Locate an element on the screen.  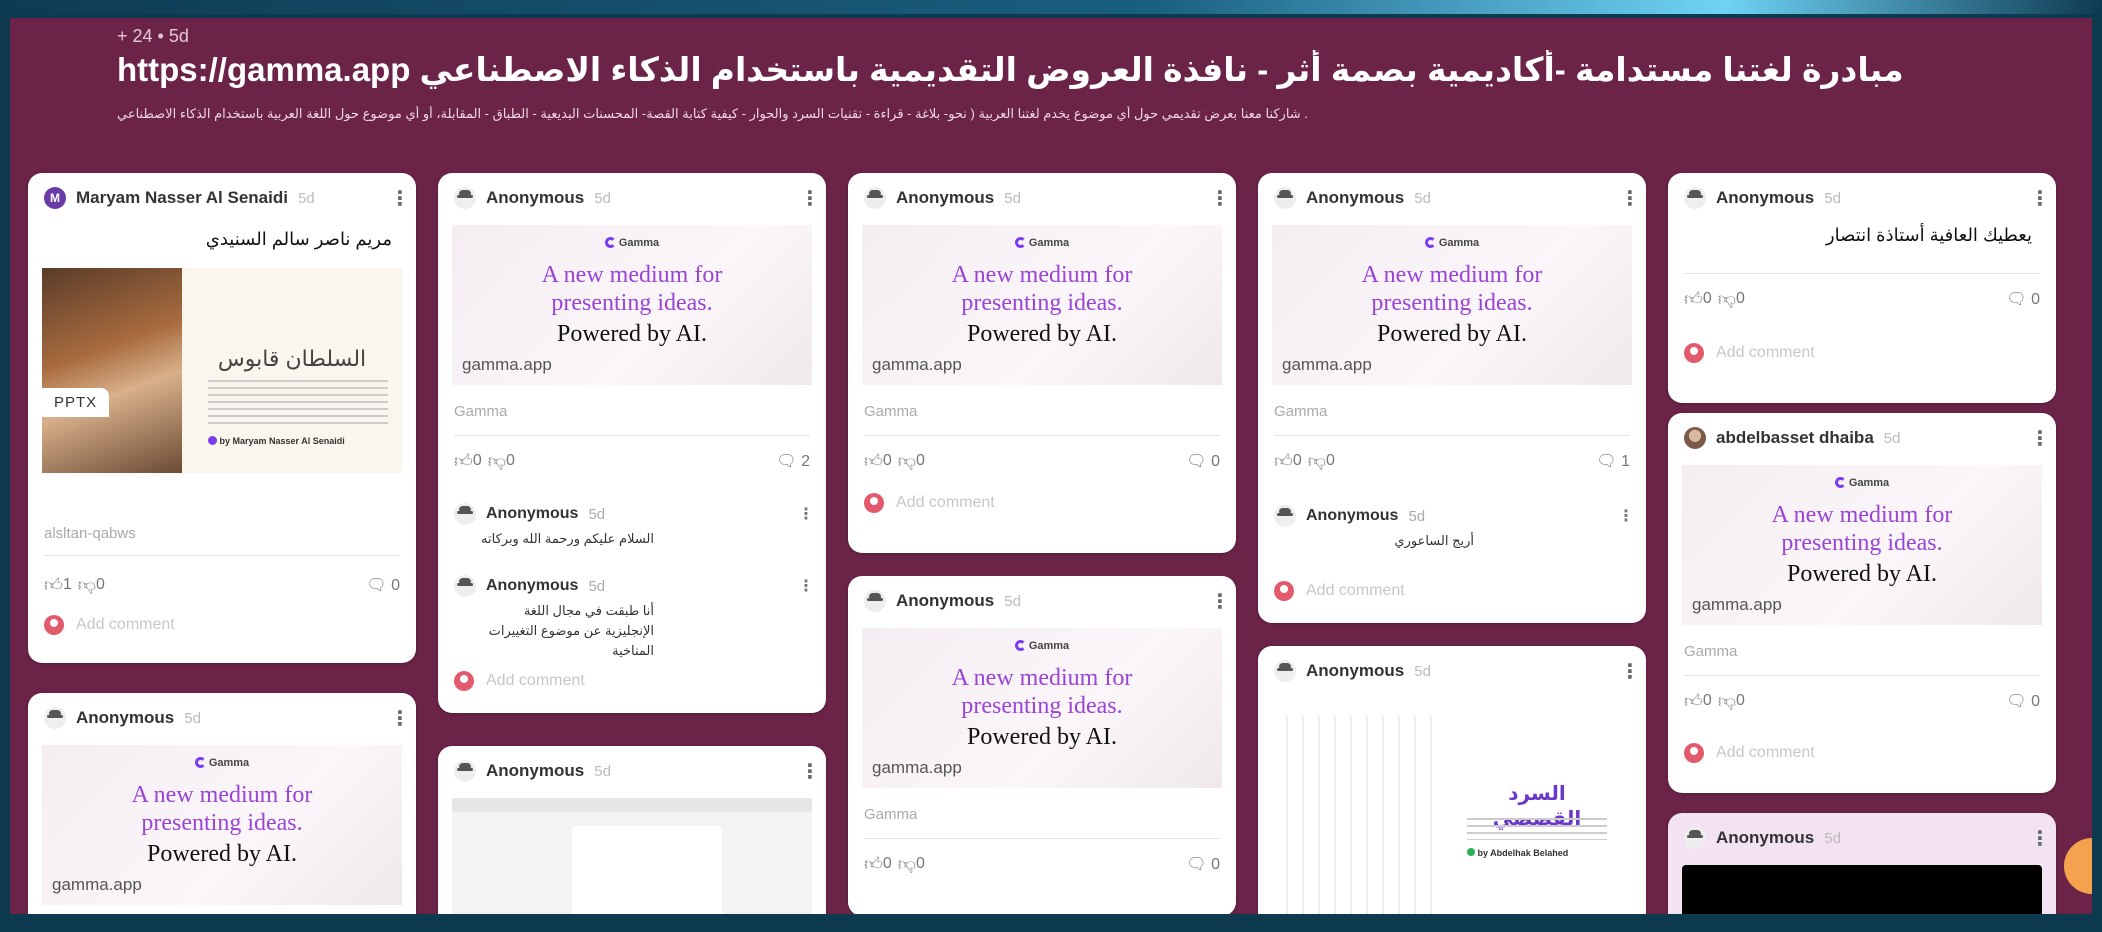
comment-icon: 🗨︎ 1 is located at coordinates (1613, 461).